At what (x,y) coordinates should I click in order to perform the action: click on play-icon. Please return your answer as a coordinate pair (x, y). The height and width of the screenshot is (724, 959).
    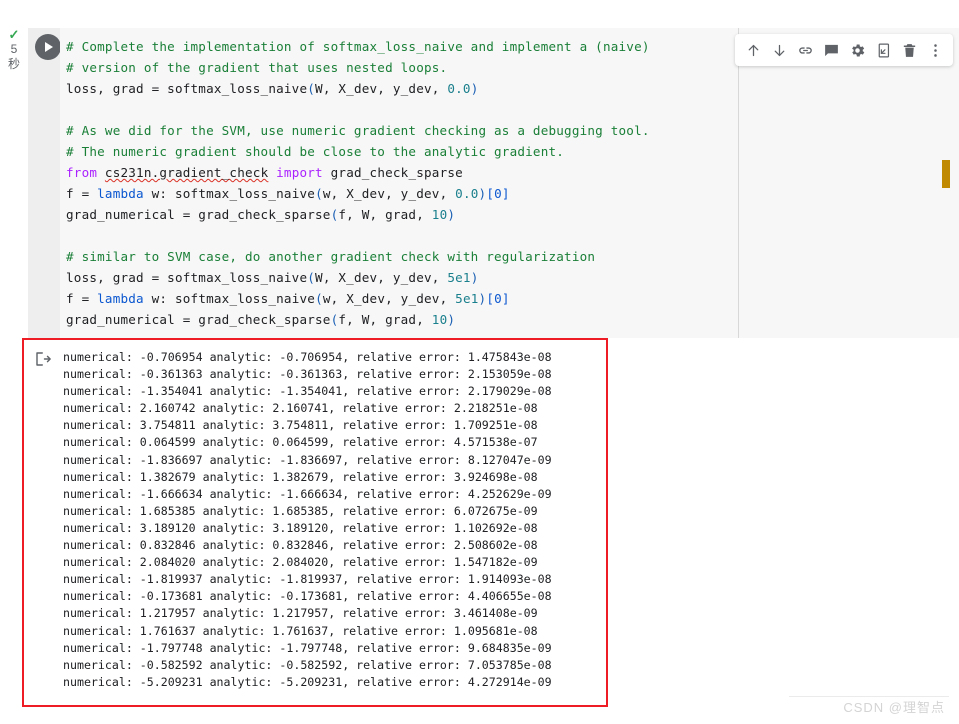
    Looking at the image, I should click on (49, 47).